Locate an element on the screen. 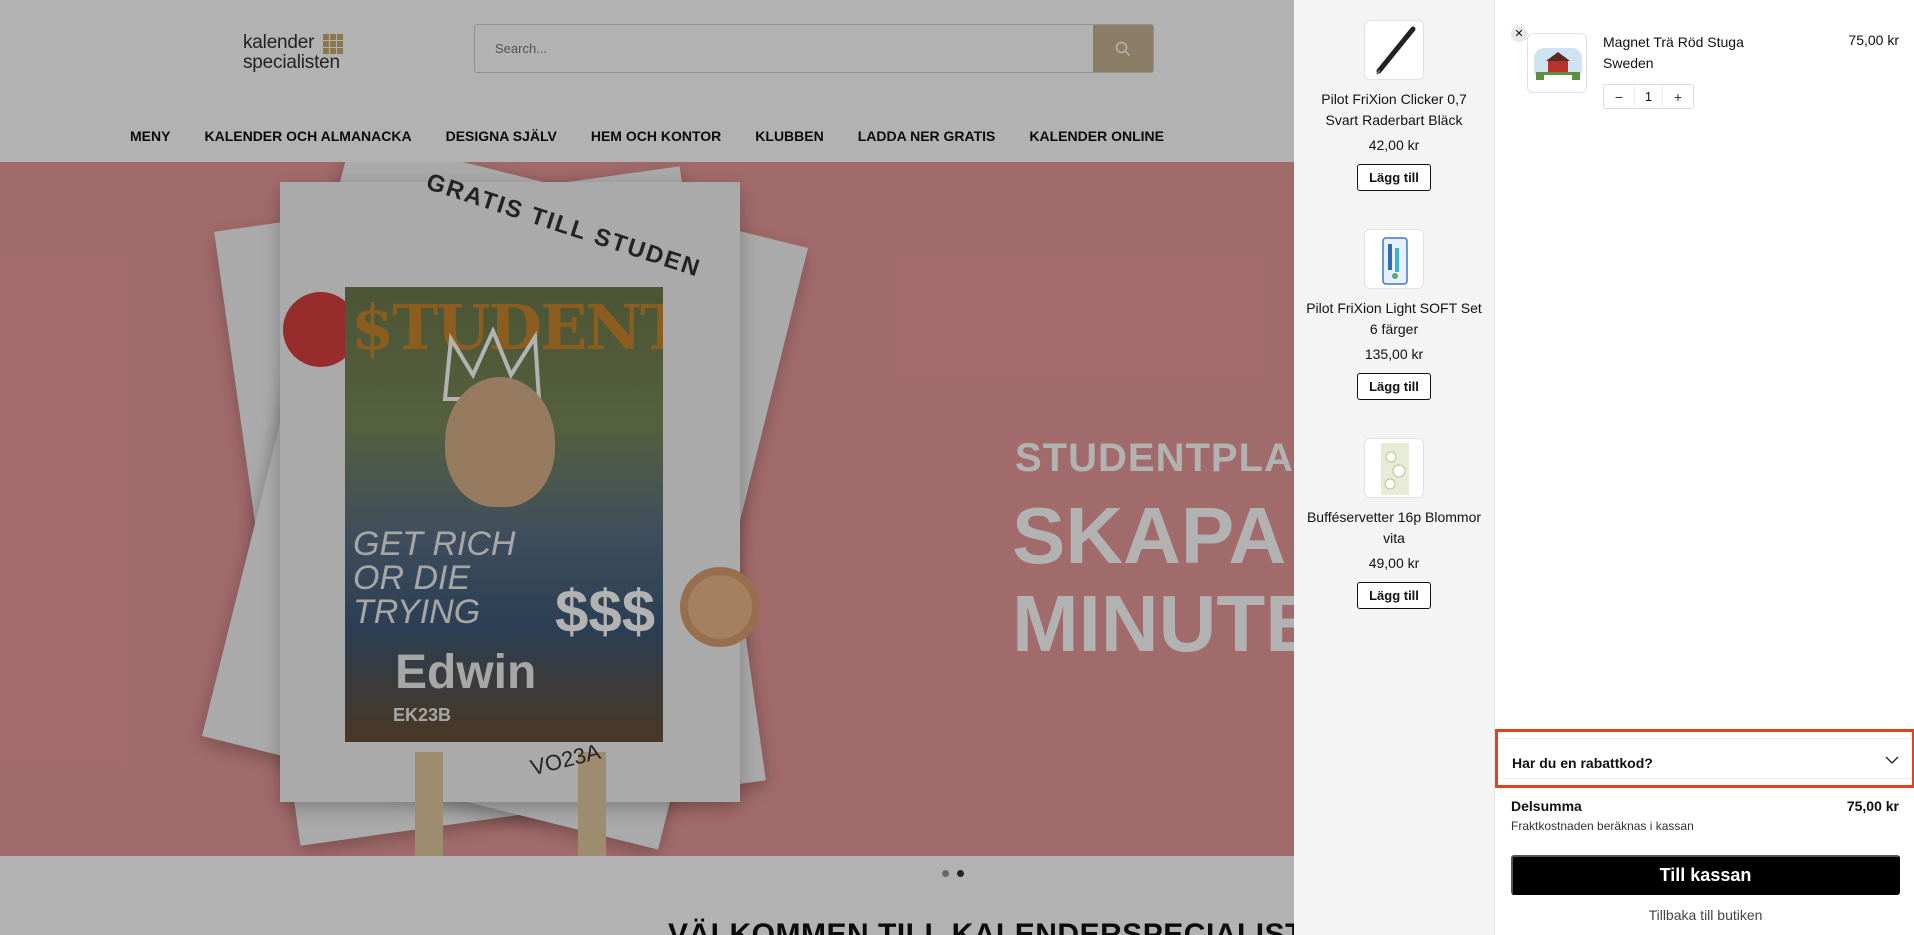  discount-code-toggle: Har du en rabattkod? is located at coordinates (1704, 758).